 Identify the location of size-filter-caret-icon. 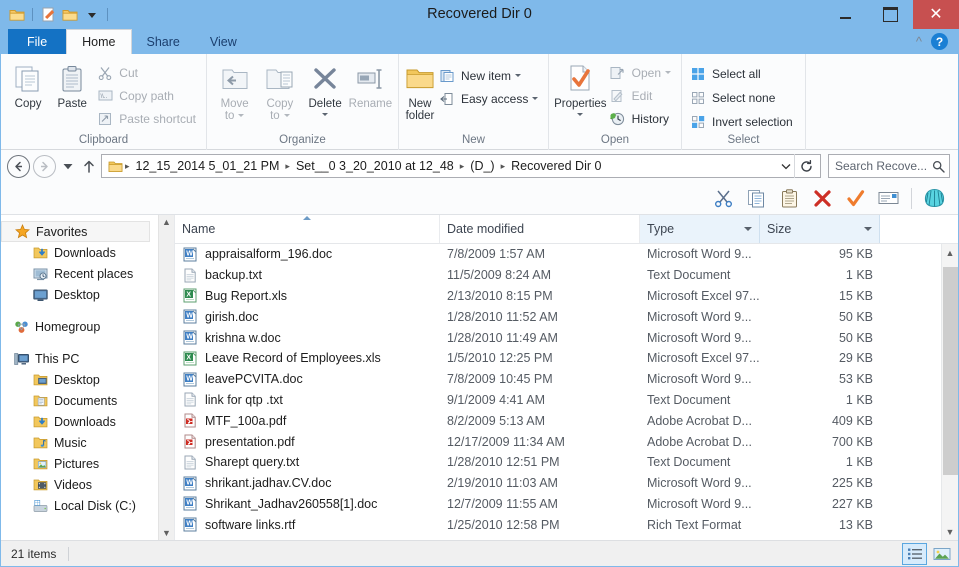
(868, 229).